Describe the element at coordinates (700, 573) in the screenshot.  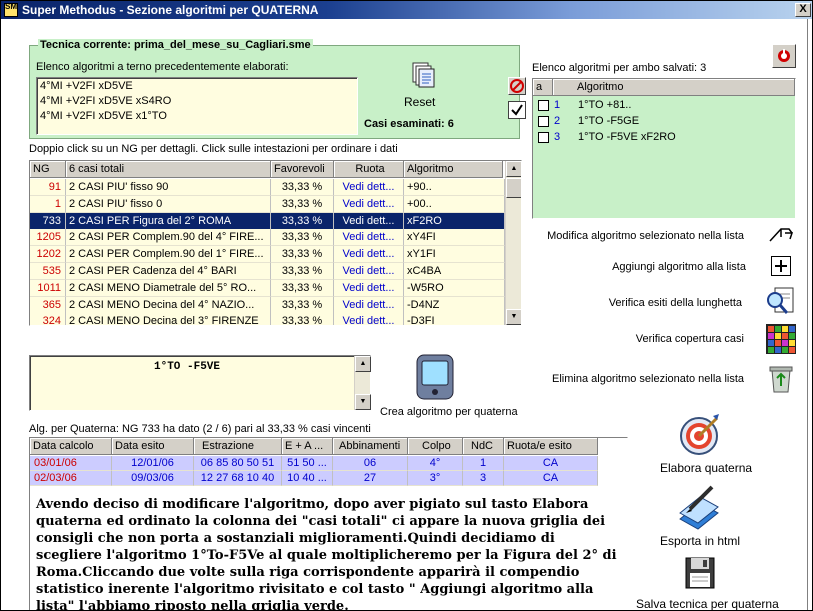
I see `save-technique-button` at that location.